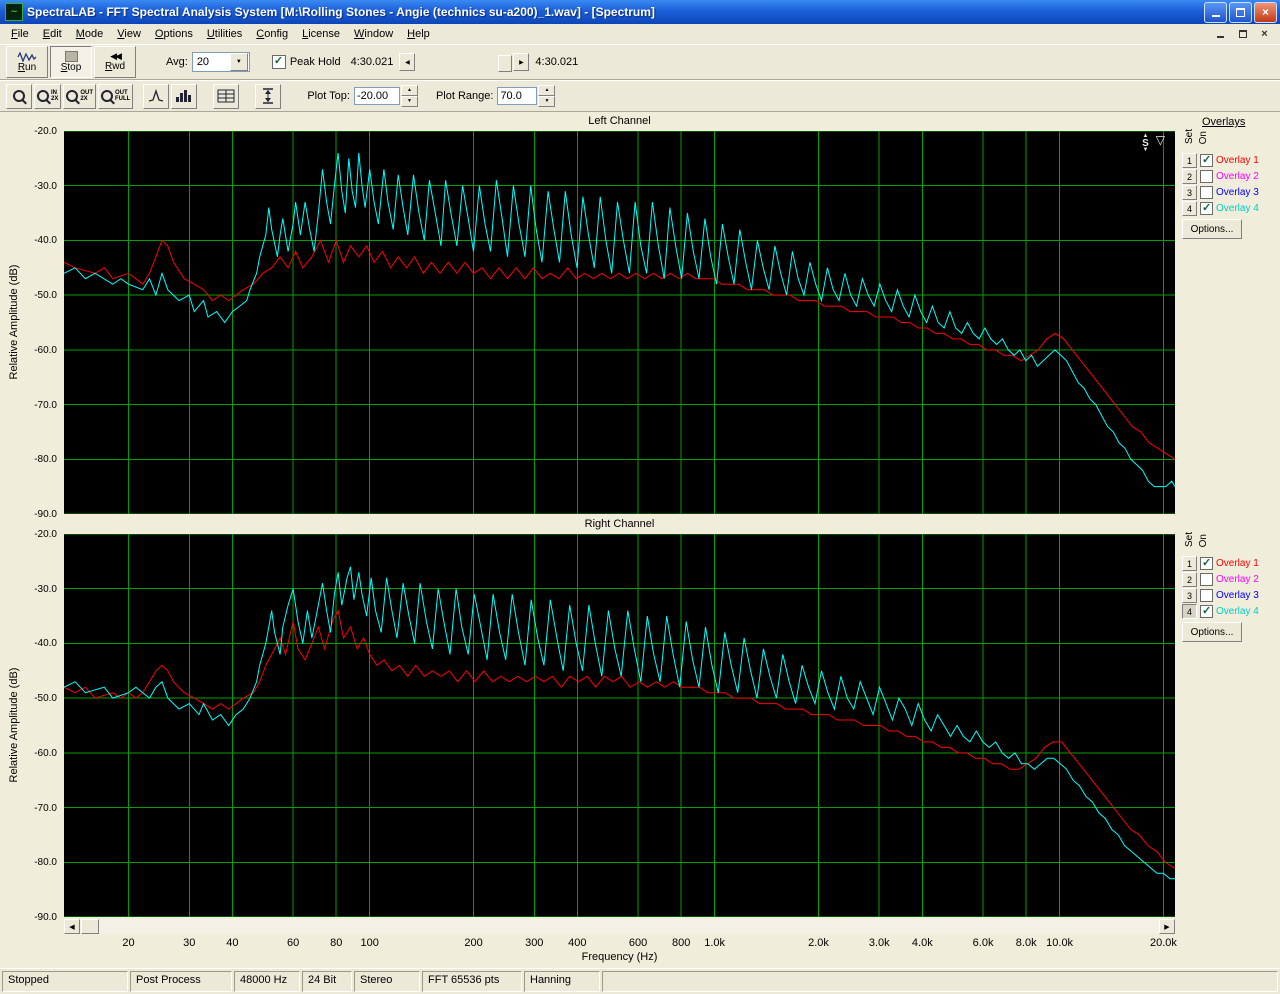 This screenshot has height=994, width=1280. Describe the element at coordinates (45, 589) in the screenshot. I see `y-tick-label: -30.0` at that location.